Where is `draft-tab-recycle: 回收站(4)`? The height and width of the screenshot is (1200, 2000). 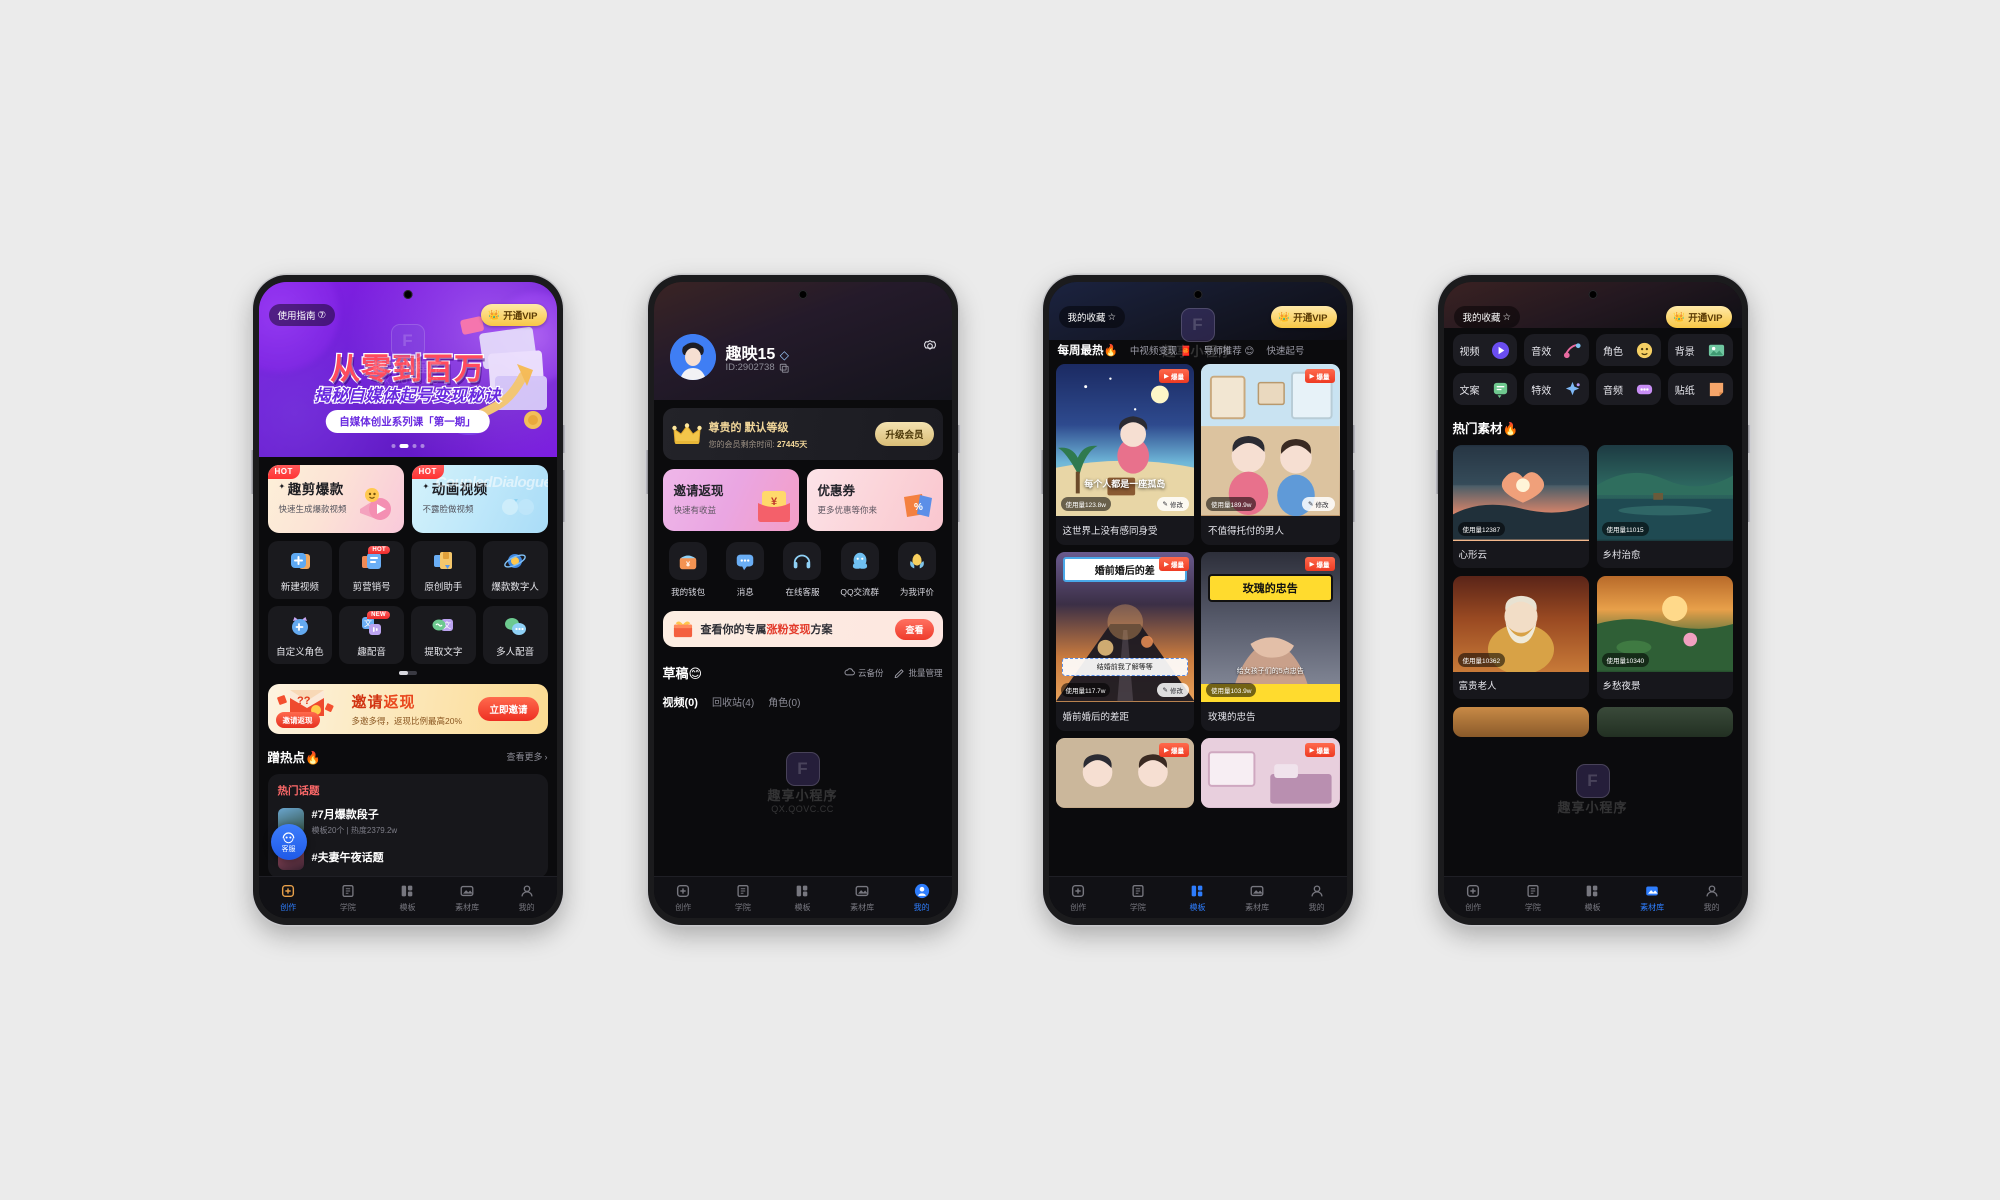
draft-tab-recycle: 回收站(4) is located at coordinates (733, 702).